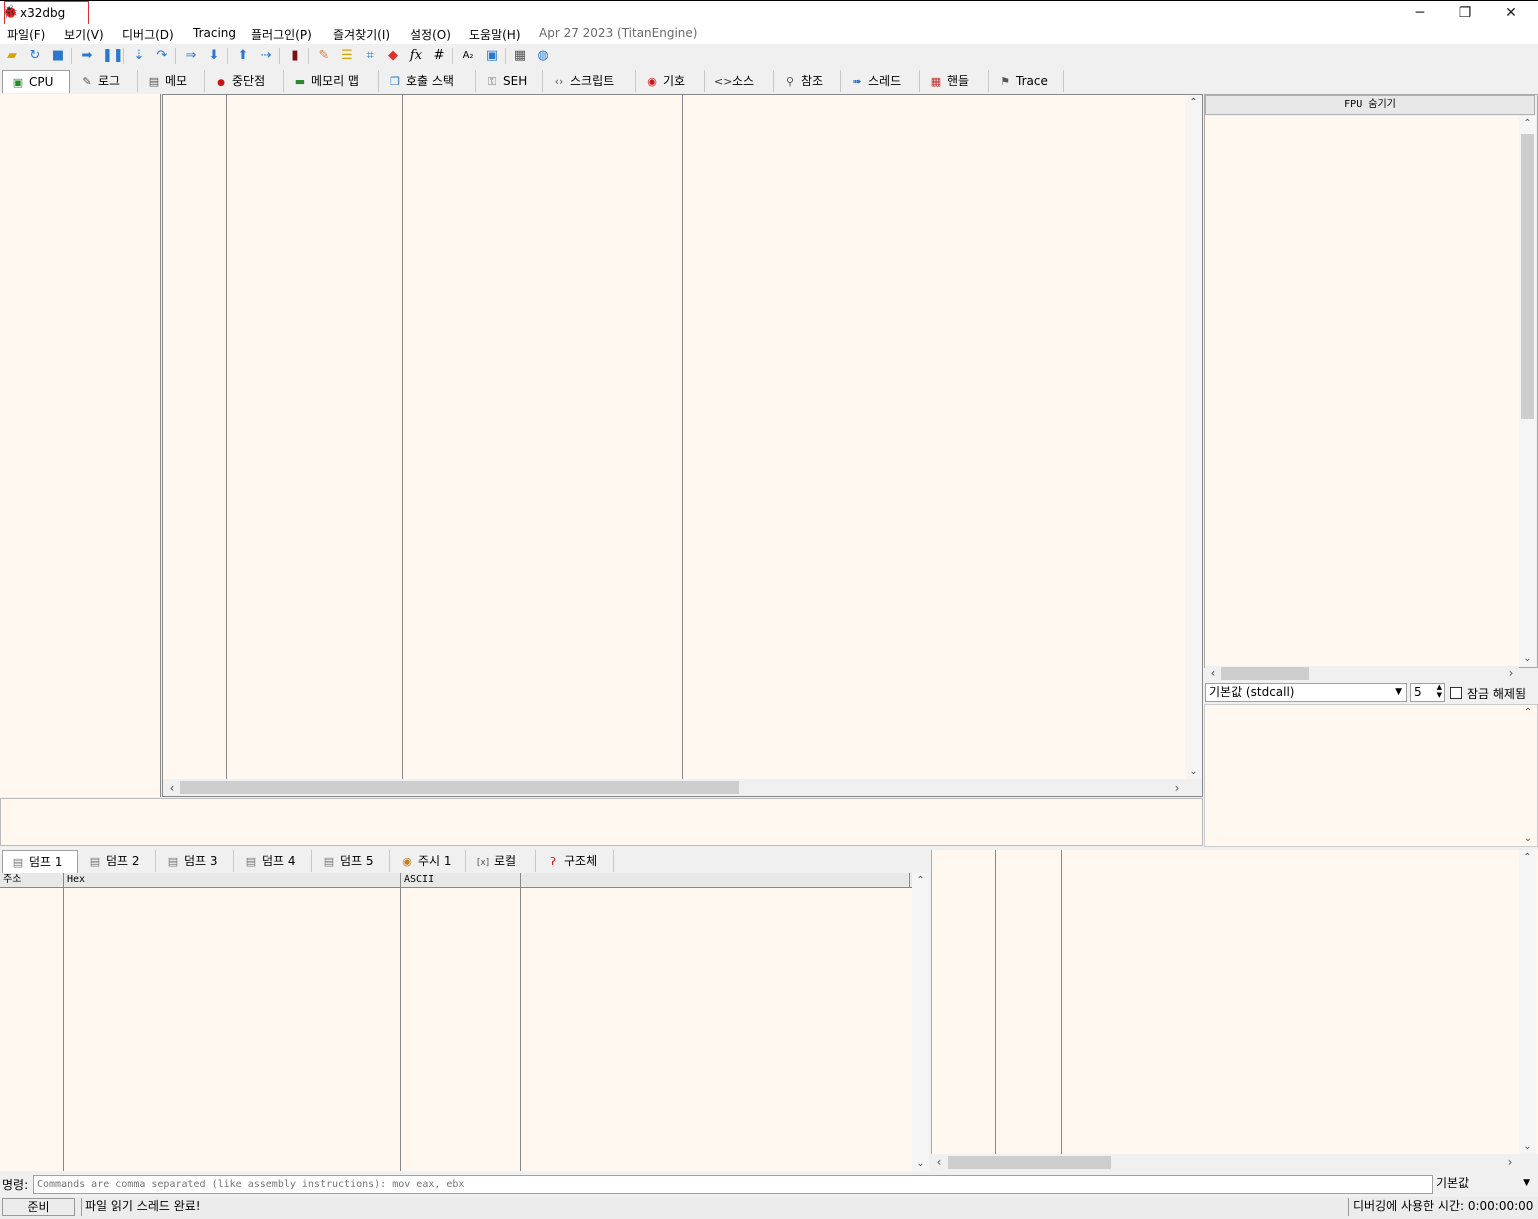 The image size is (1538, 1219). Describe the element at coordinates (324, 56) in the screenshot. I see `patch-icon: ✎` at that location.